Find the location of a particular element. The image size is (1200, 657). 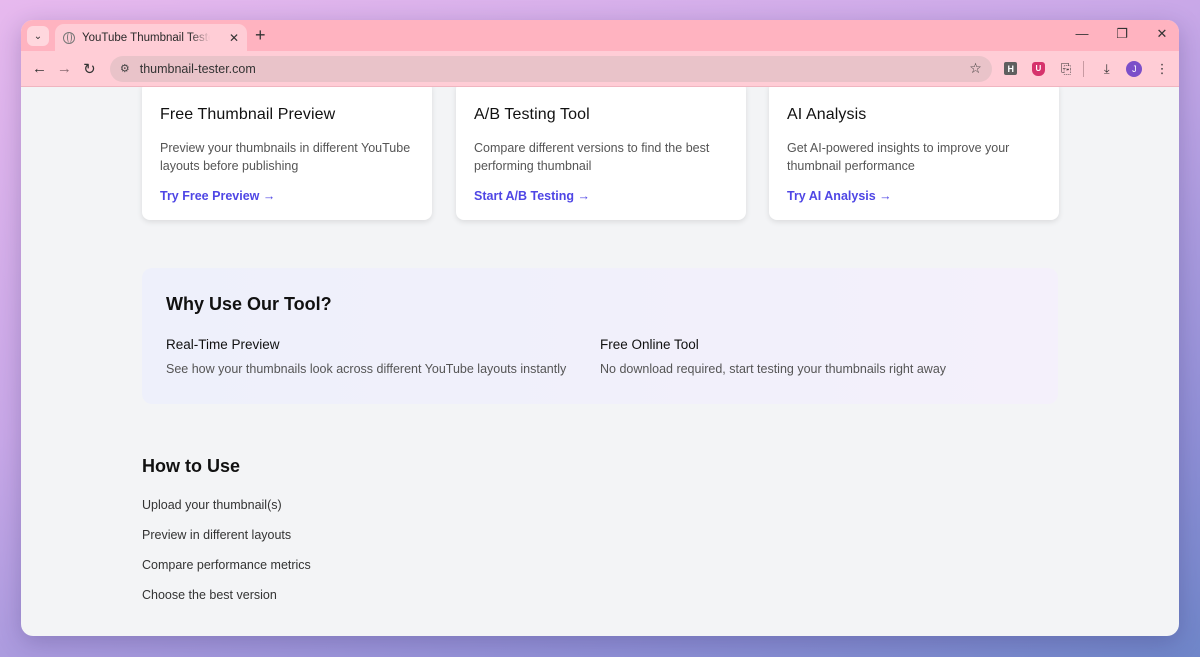

minimize-icon: — is located at coordinates (1082, 34).